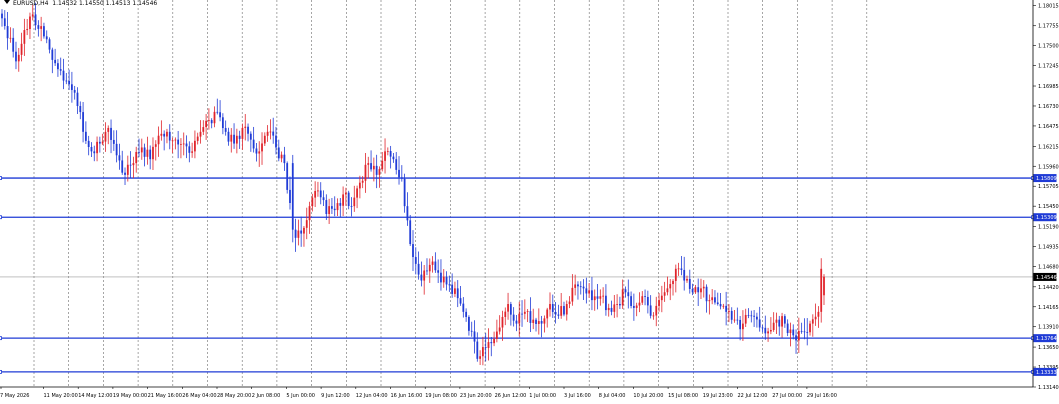 Image resolution: width=1059 pixels, height=404 pixels. What do you see at coordinates (1048, 167) in the screenshot?
I see `y-tick-label: 1.15960` at bounding box center [1048, 167].